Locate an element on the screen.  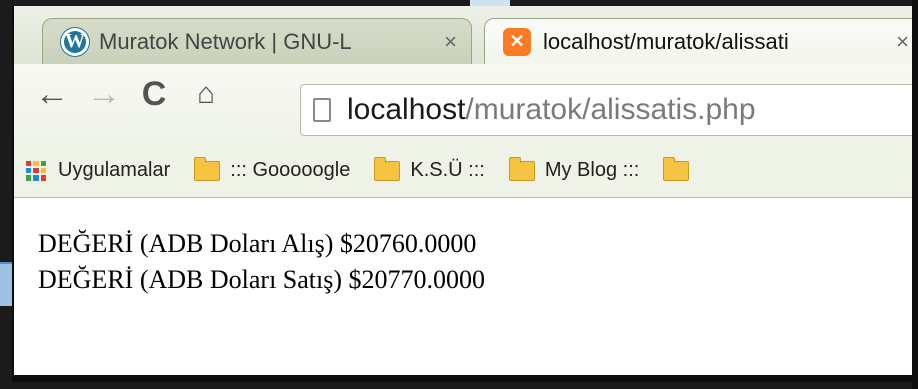
wordpress-icon: W is located at coordinates (75, 41).